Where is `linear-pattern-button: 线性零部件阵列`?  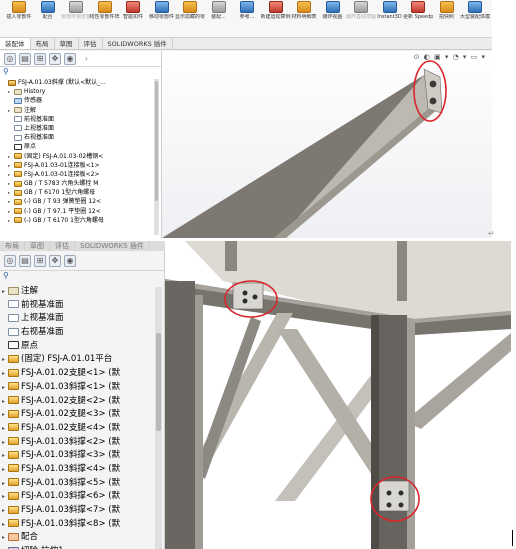 linear-pattern-button: 线性零部件阵列 is located at coordinates (105, 10).